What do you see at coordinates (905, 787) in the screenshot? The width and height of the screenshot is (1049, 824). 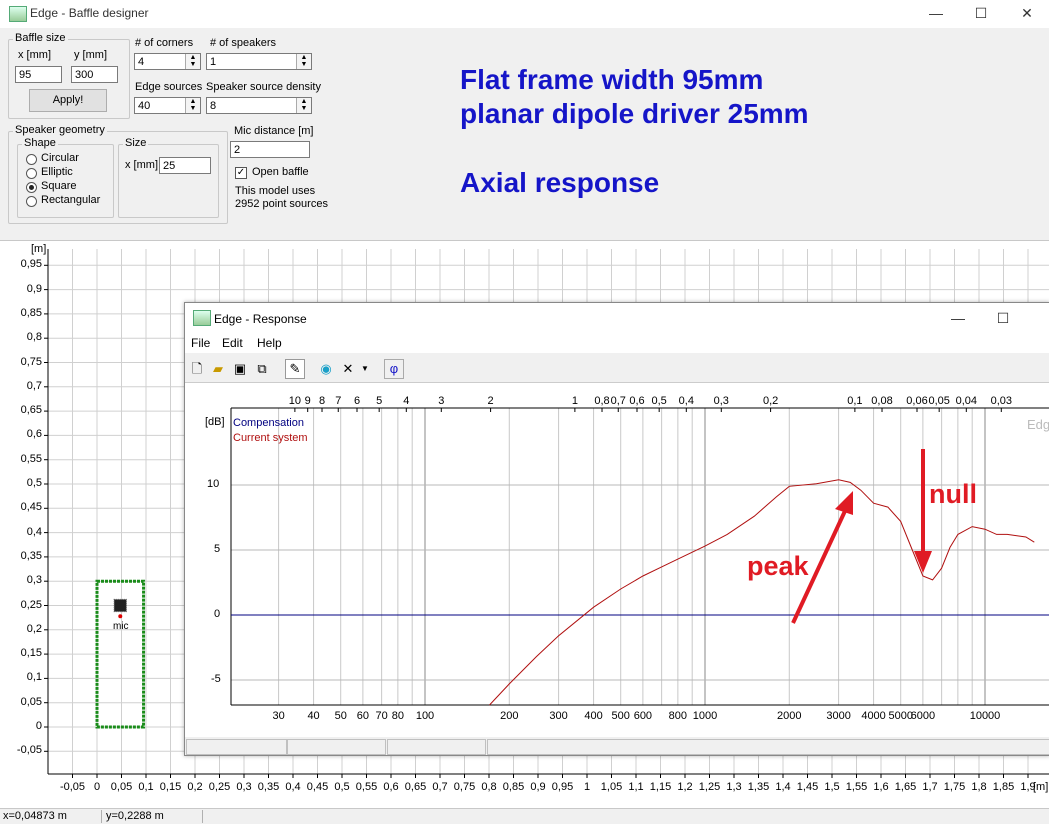 I see `x-tick-label: 1,65` at bounding box center [905, 787].